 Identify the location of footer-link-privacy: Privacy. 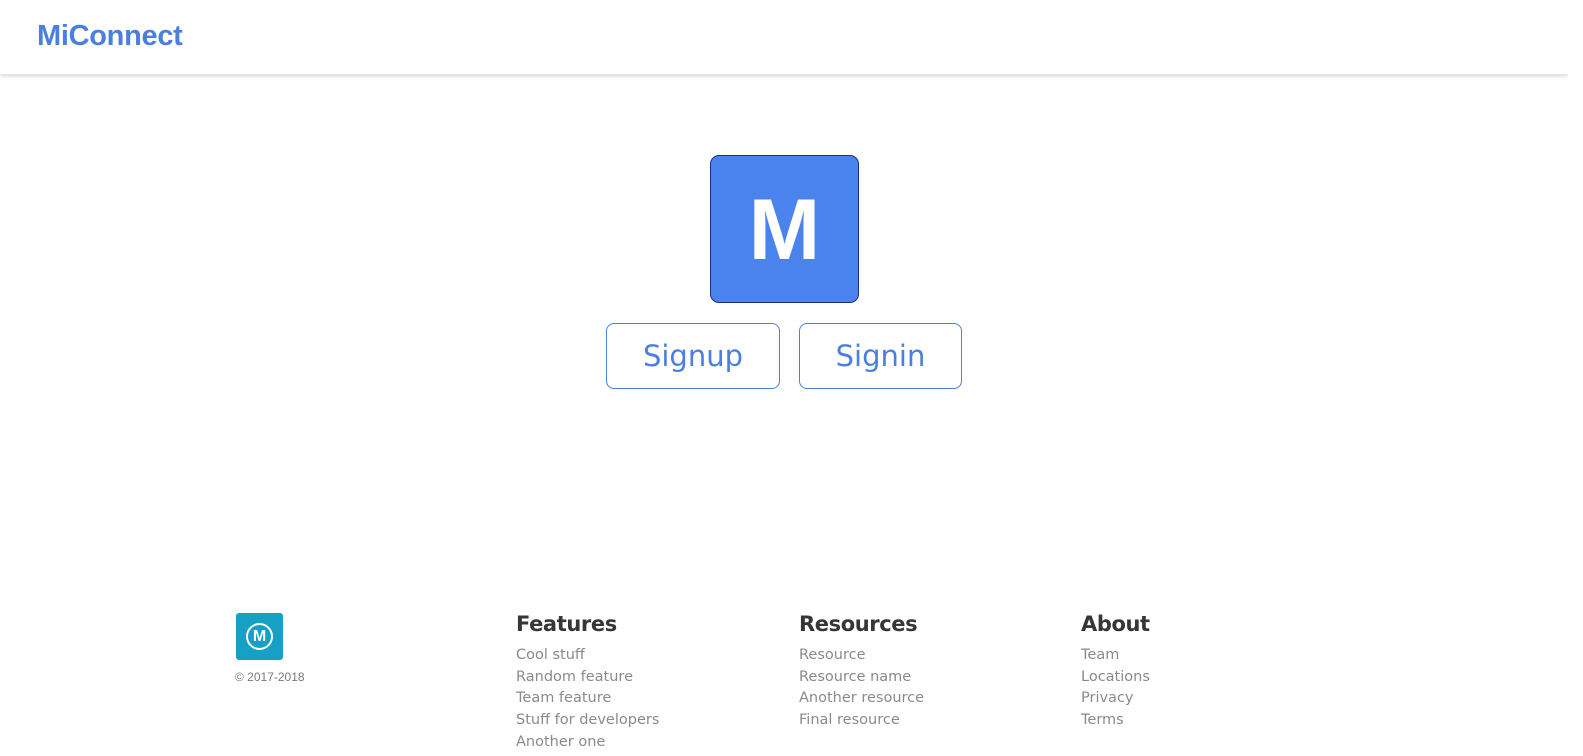
(1115, 699).